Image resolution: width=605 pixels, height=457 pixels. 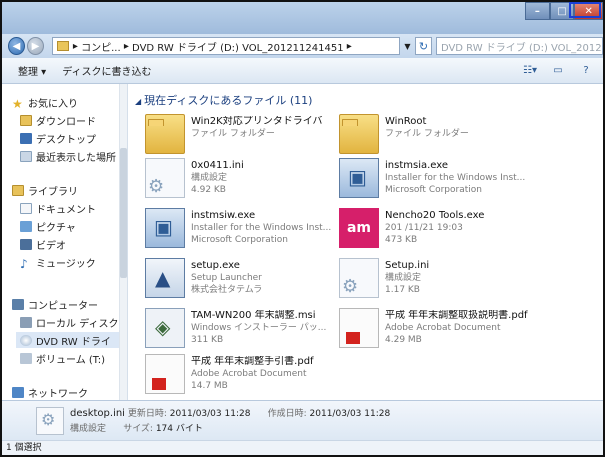 I want to click on minimize-button: –, so click(x=537, y=11).